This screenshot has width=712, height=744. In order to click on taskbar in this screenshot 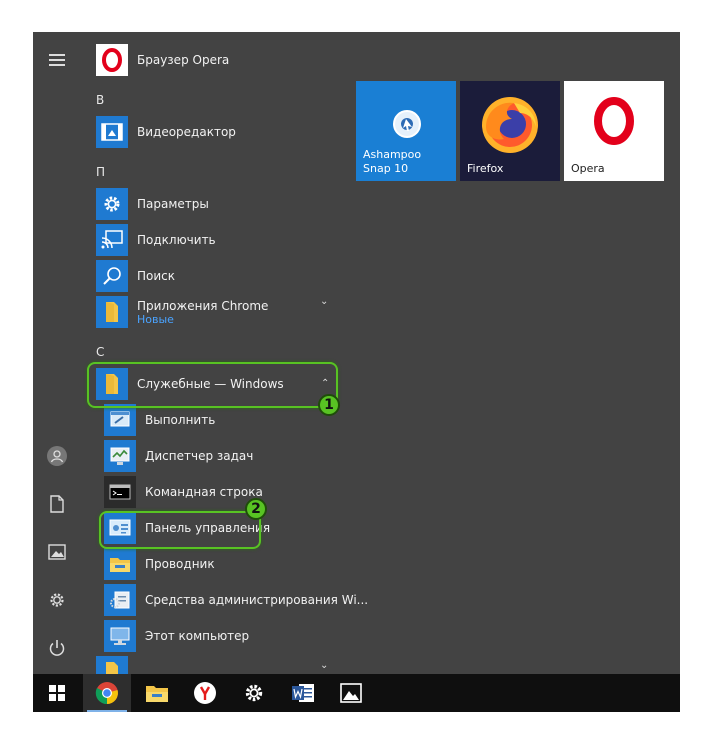, I will do `click(356, 693)`.